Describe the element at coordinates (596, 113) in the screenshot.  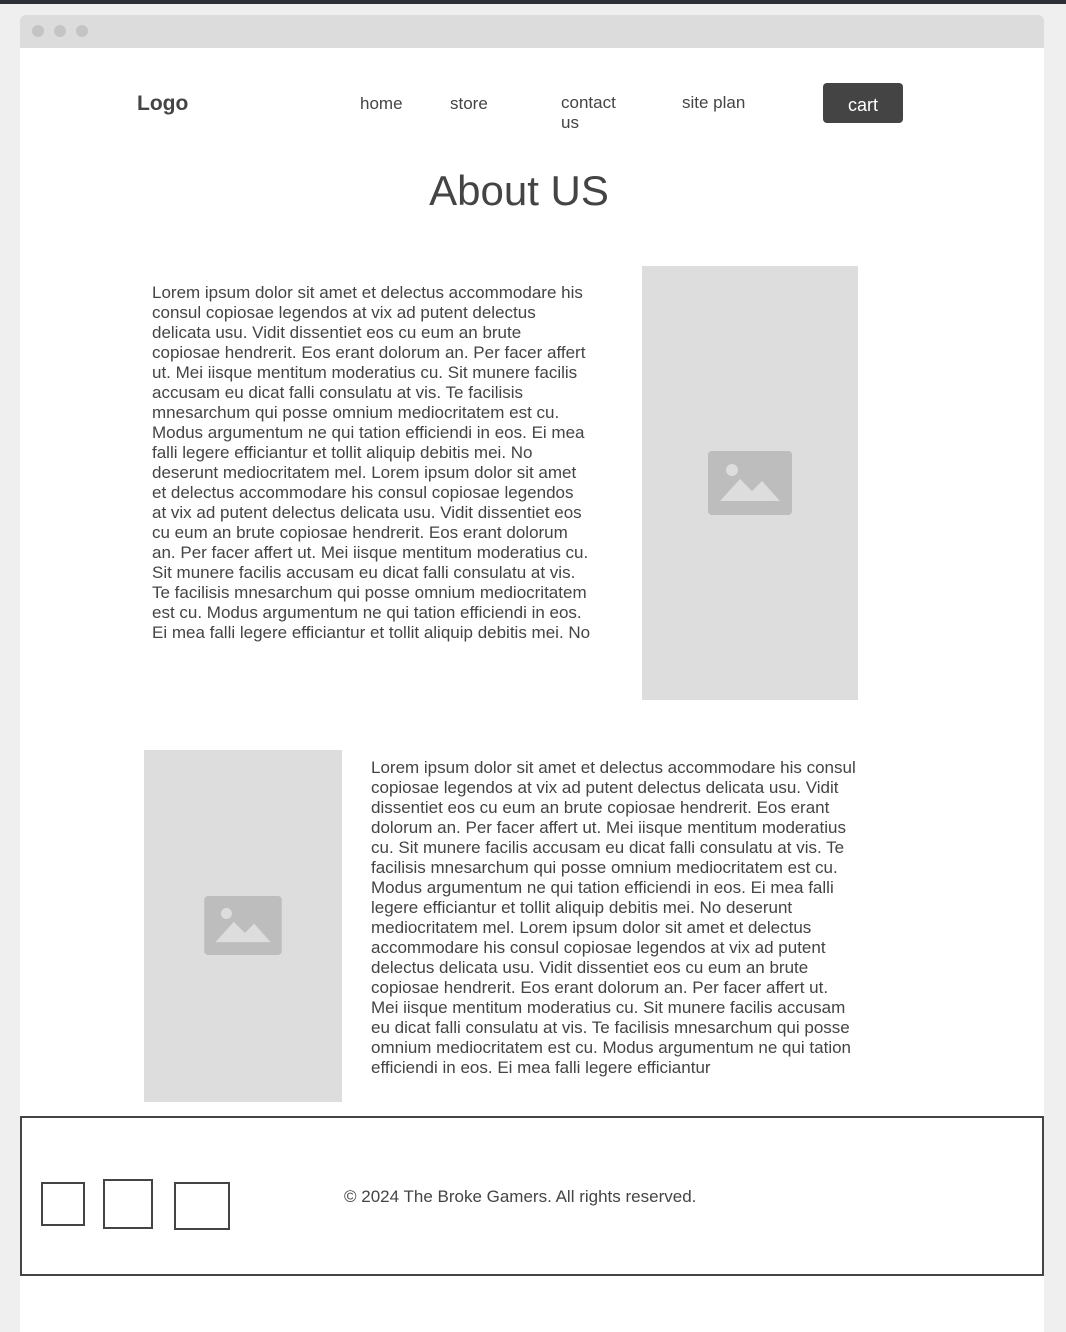
I see `nav-contact-us: contact us` at that location.